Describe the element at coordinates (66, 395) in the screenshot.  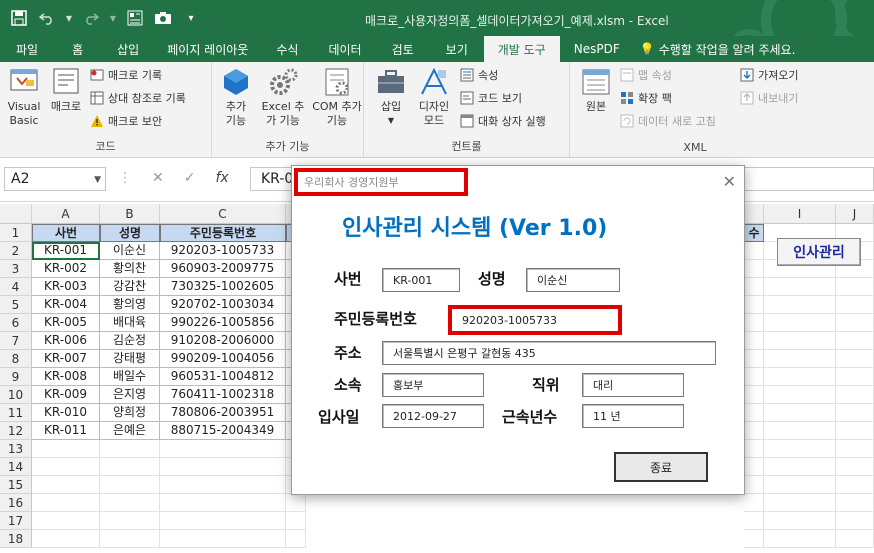
I see `table-cell: KR-009` at that location.